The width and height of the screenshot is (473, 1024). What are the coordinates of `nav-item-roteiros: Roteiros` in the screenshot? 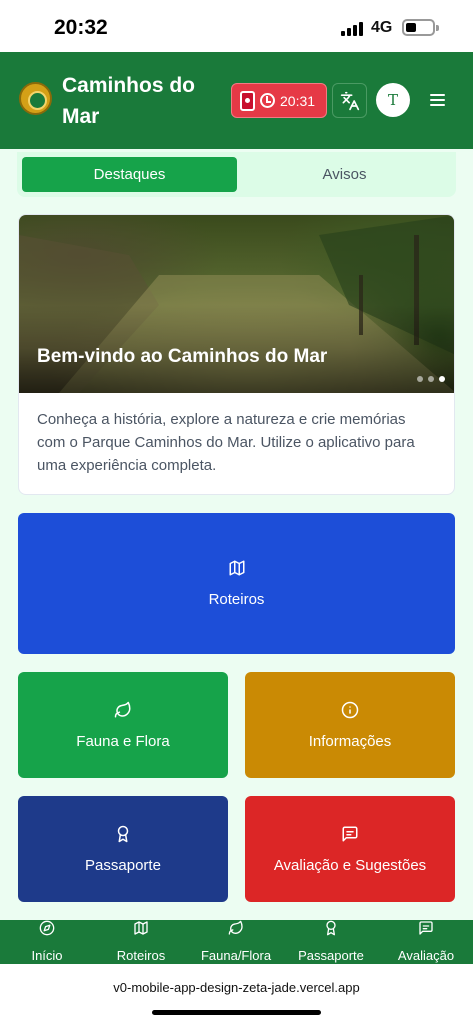 It's located at (141, 942).